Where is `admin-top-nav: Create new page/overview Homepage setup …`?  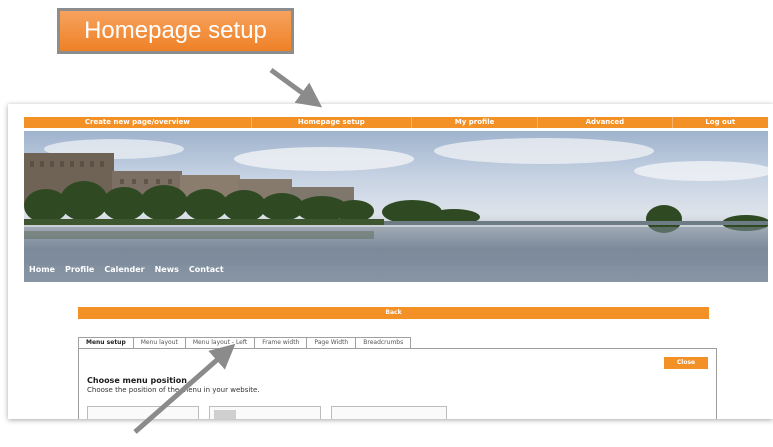 admin-top-nav: Create new page/overview Homepage setup … is located at coordinates (396, 122).